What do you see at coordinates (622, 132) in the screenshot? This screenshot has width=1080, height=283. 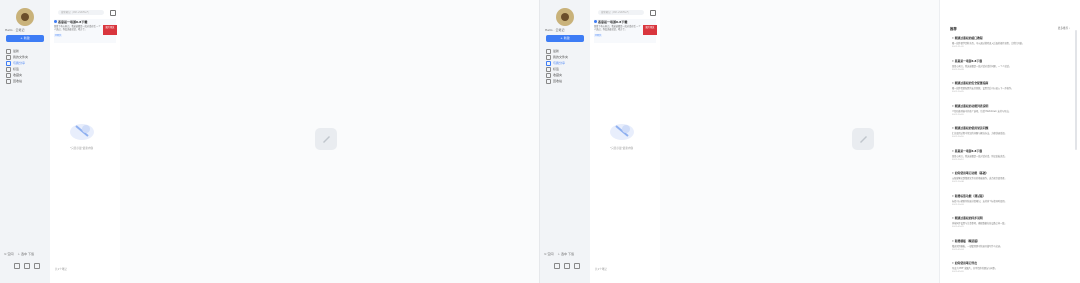 I see `empty-illustration-icon` at bounding box center [622, 132].